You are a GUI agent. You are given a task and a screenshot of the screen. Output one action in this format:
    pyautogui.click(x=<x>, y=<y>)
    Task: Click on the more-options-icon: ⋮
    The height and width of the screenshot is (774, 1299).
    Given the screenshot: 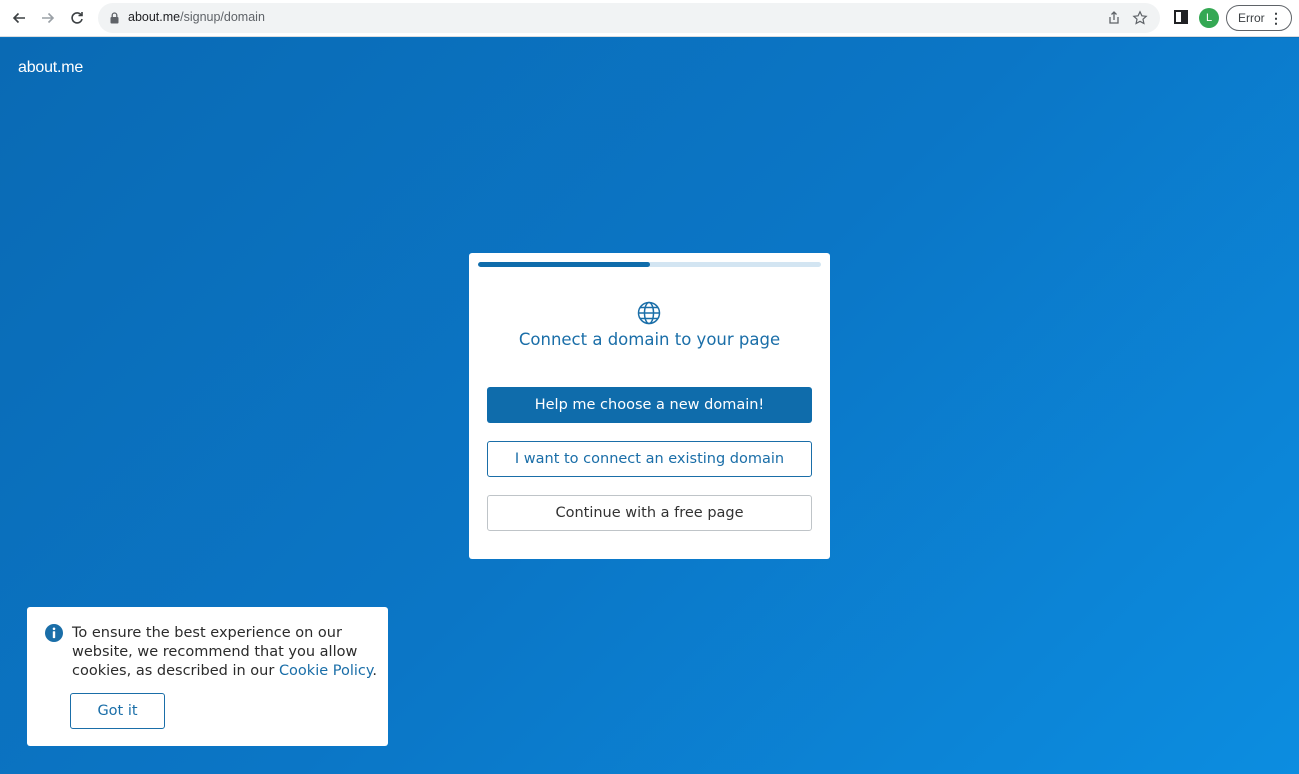 What is the action you would take?
    pyautogui.click(x=1276, y=18)
    